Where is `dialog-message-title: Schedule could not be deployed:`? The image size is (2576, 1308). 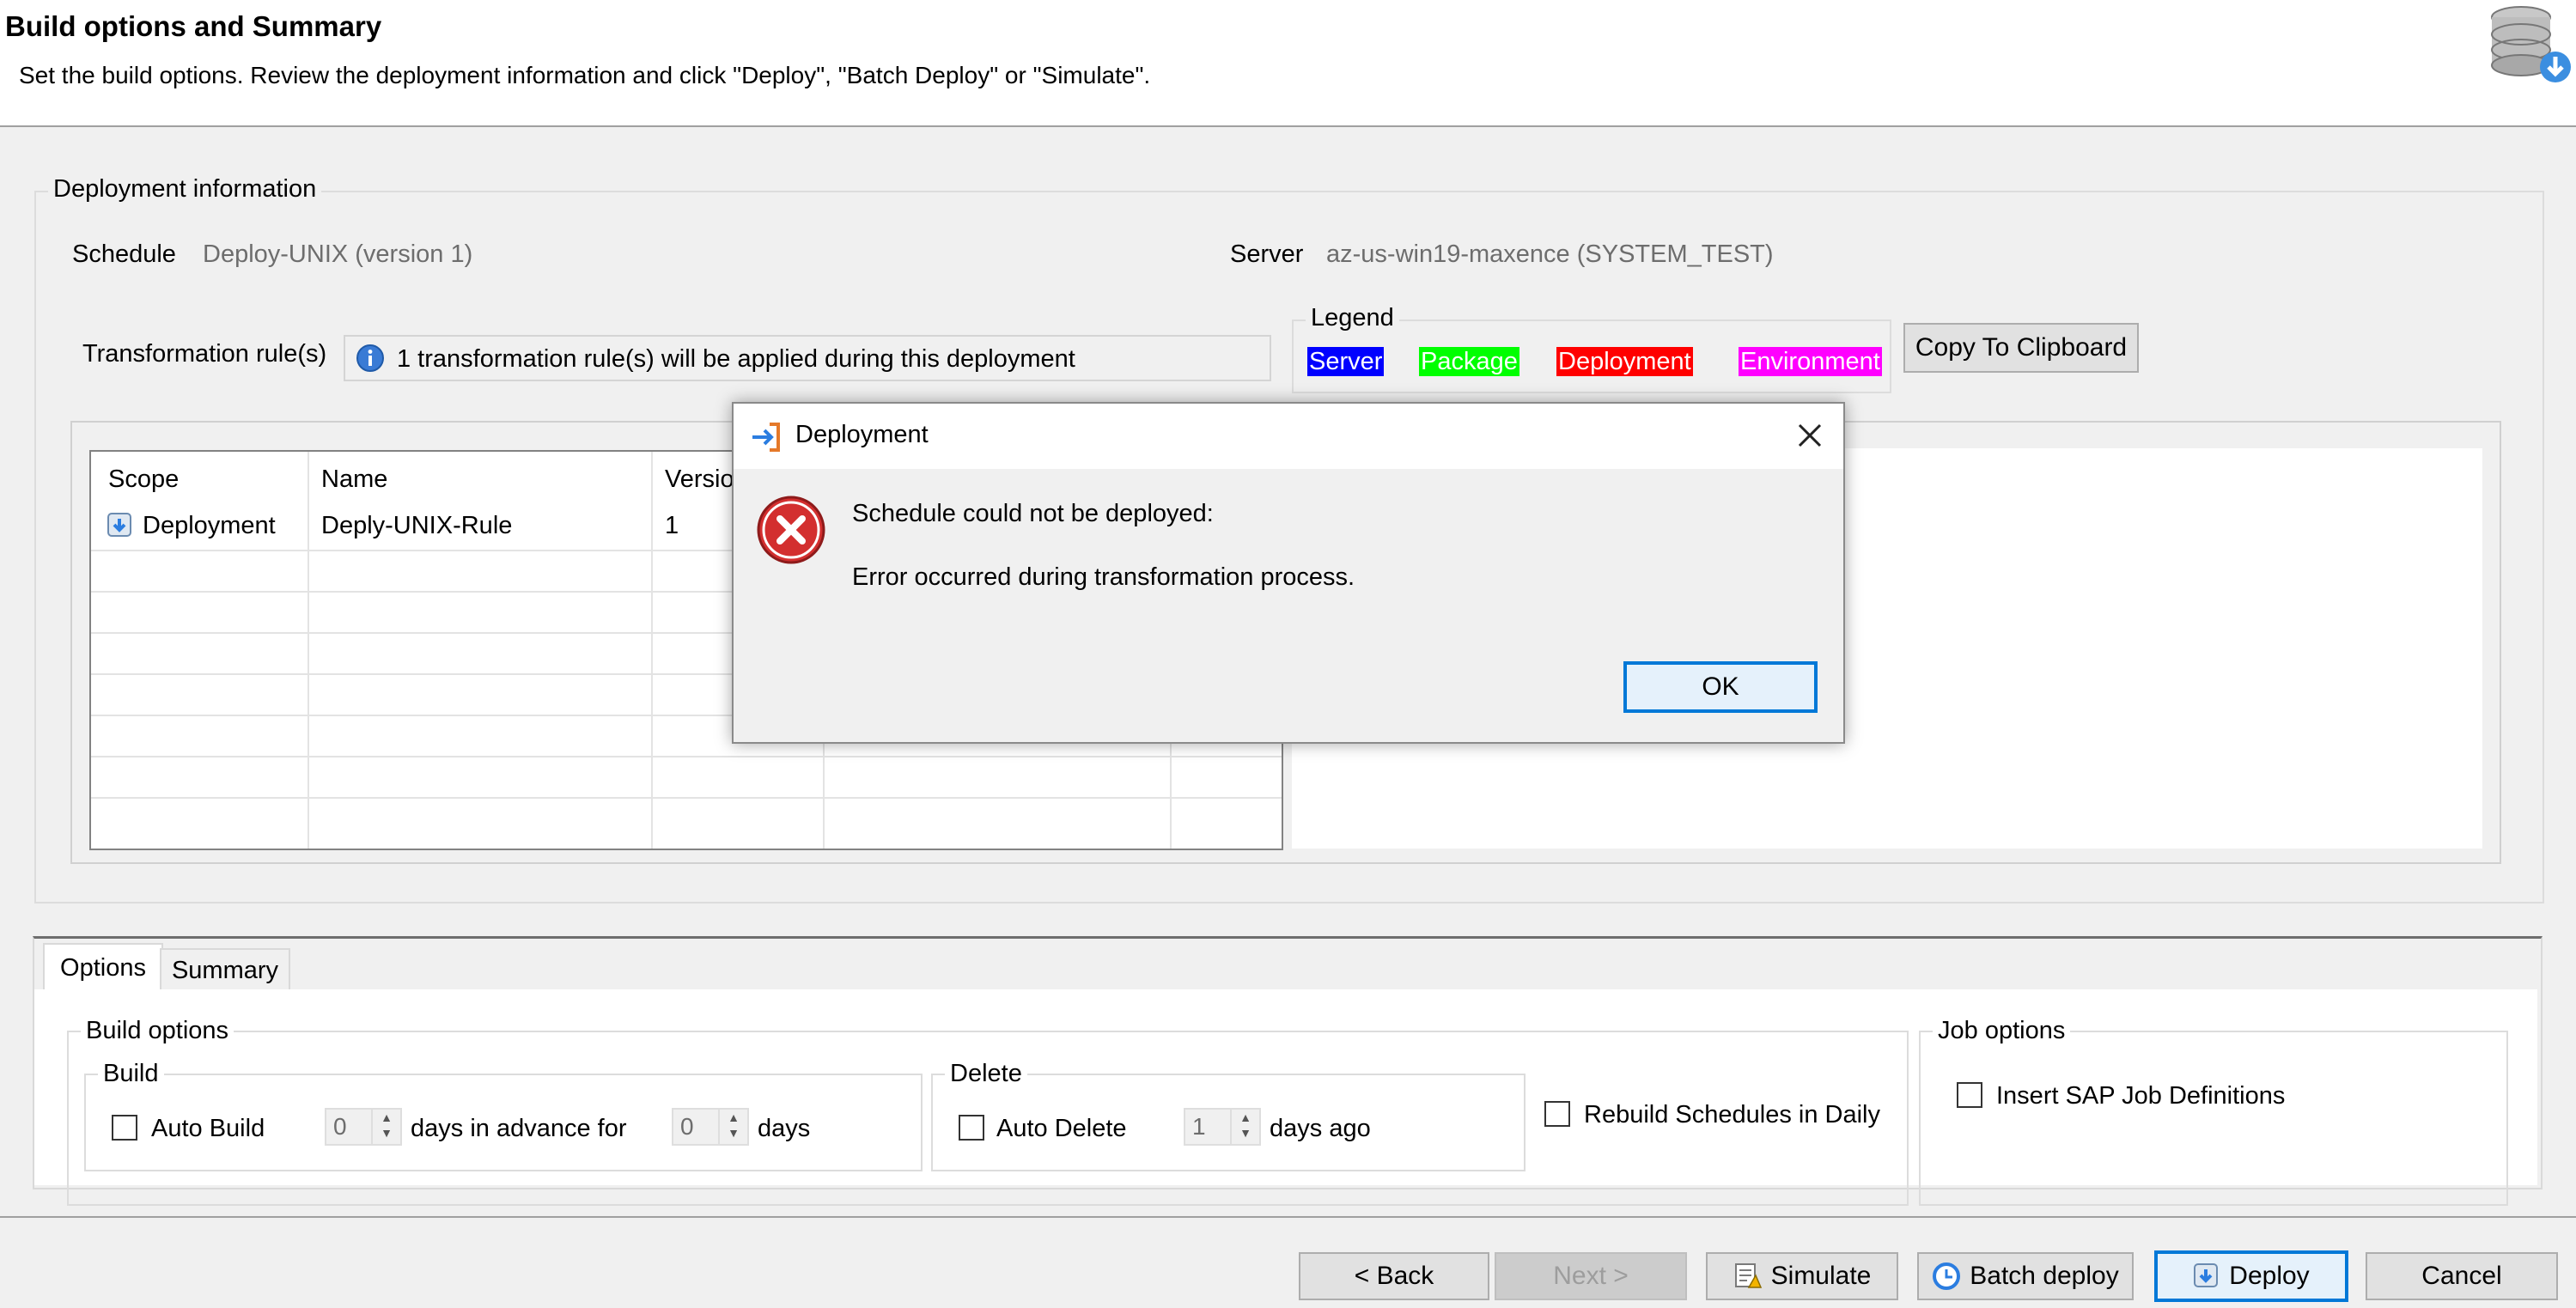
dialog-message-title: Schedule could not be deployed: is located at coordinates (1033, 513).